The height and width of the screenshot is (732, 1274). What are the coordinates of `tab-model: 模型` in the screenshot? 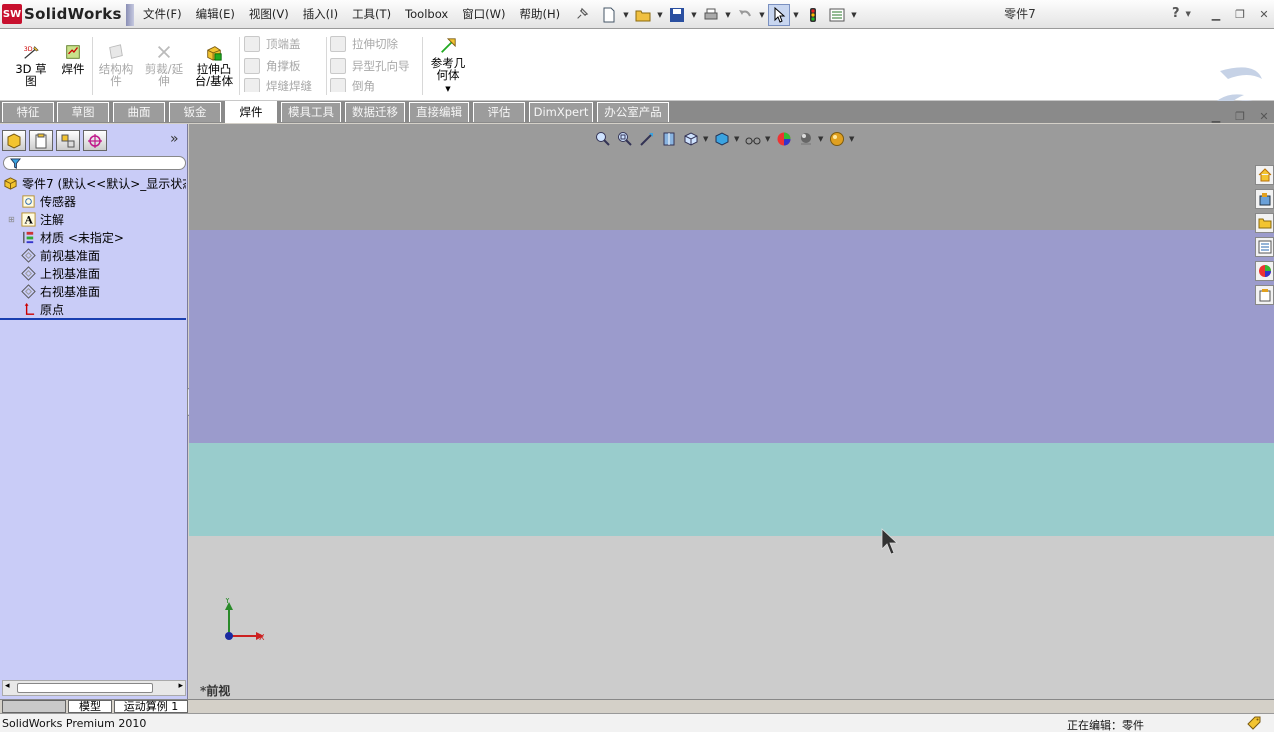 It's located at (90, 706).